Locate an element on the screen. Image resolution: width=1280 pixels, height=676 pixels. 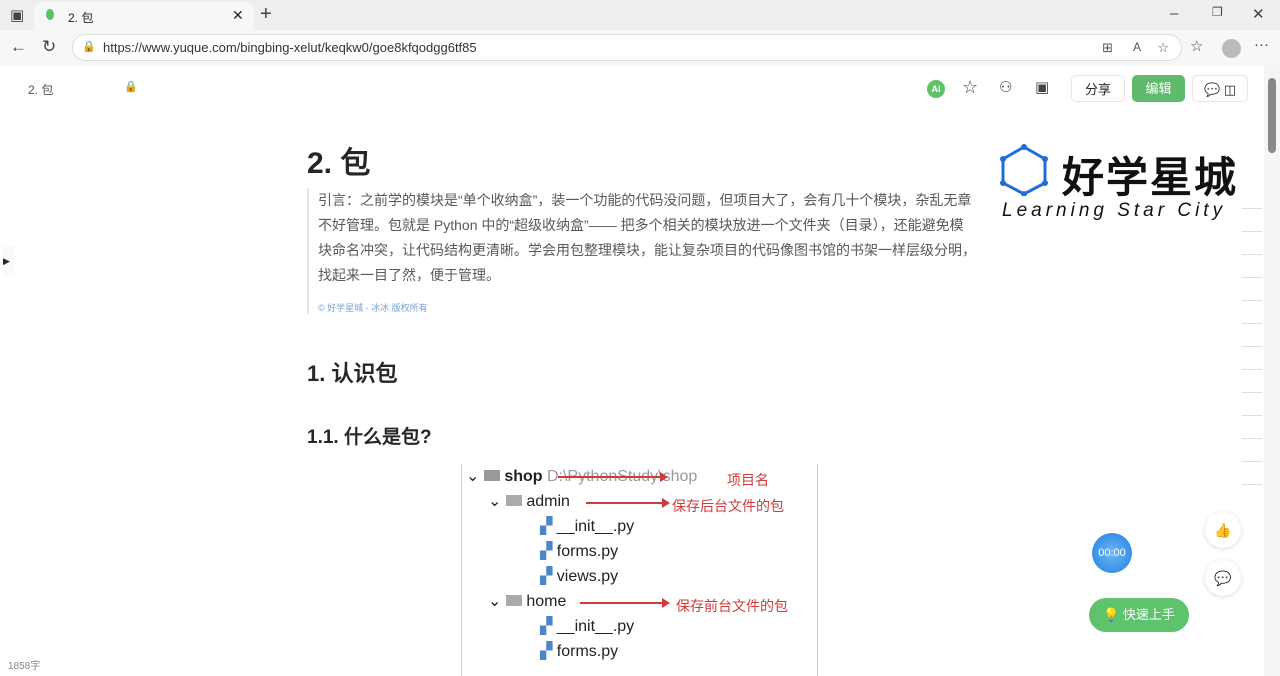
scrollbar-thumb is located at coordinates (1272, 115).